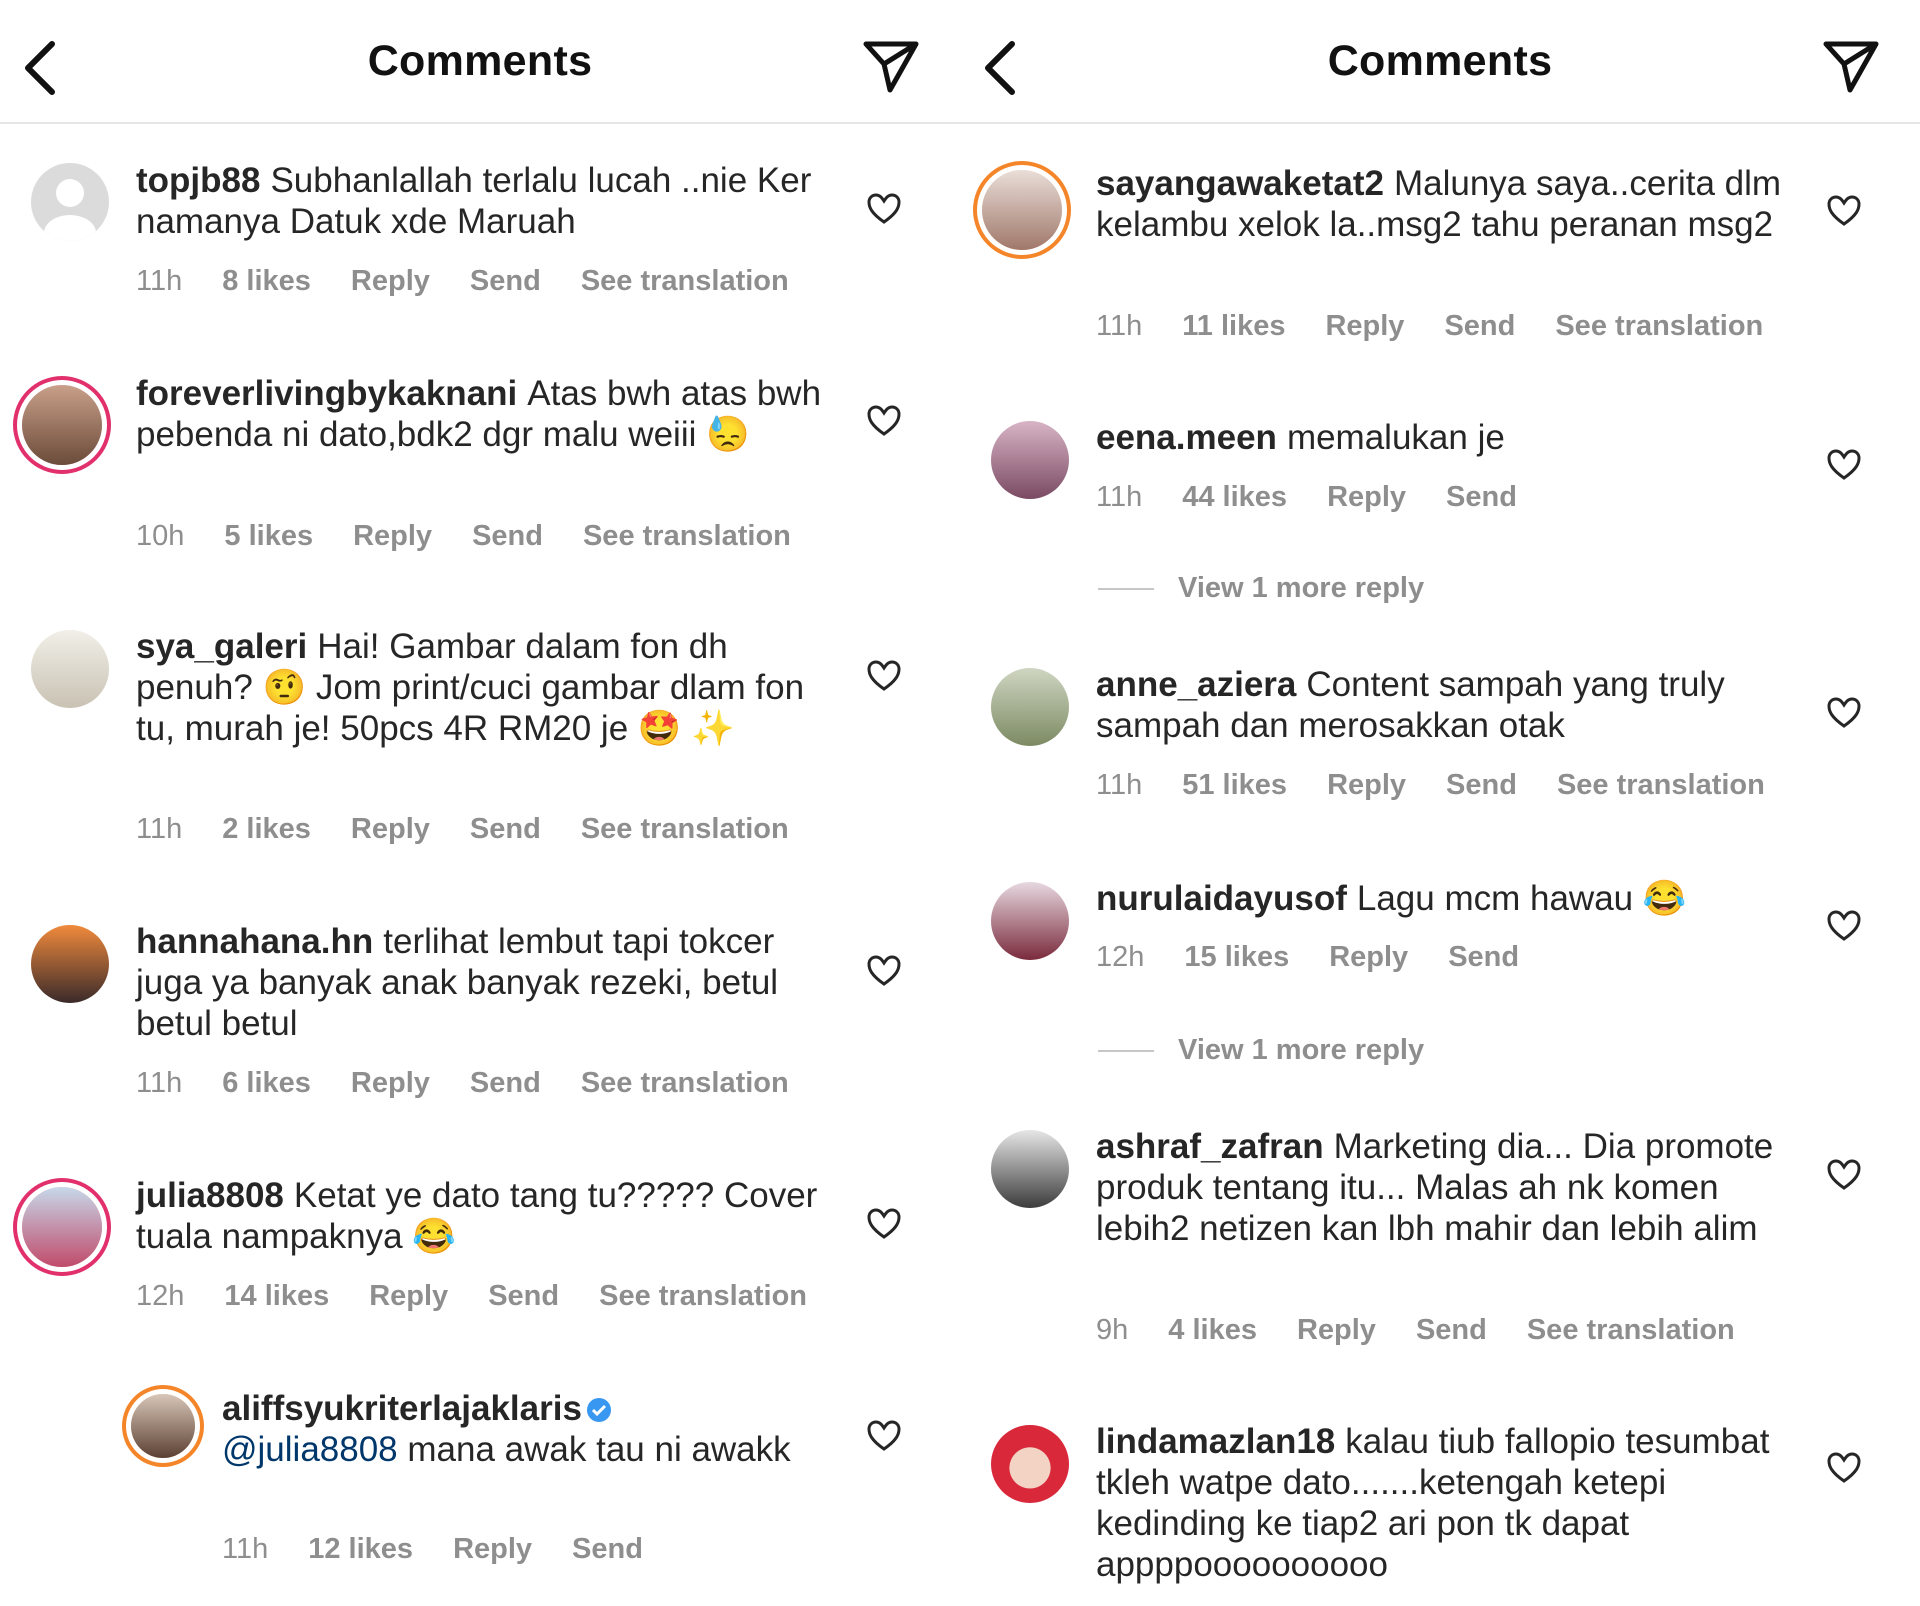  I want to click on username: lindamazlan18, so click(1215, 1441).